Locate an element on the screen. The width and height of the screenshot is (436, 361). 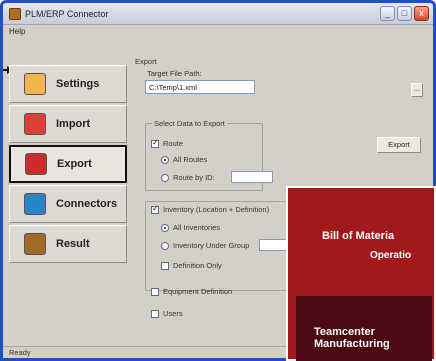
route-by-id-label: Route by ID: is located at coordinates (194, 177).